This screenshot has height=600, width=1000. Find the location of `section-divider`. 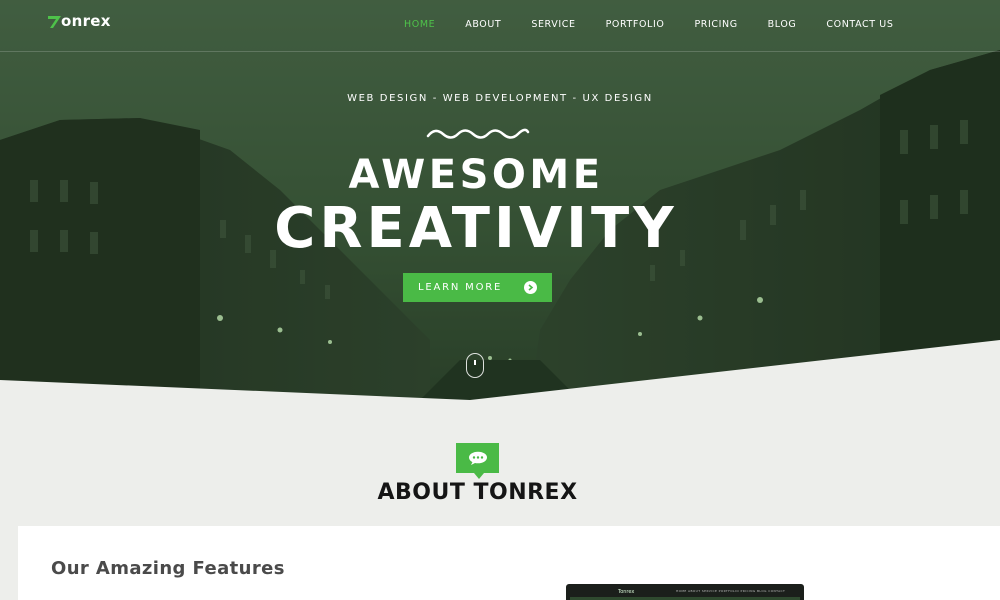

section-divider is located at coordinates (500, 371).